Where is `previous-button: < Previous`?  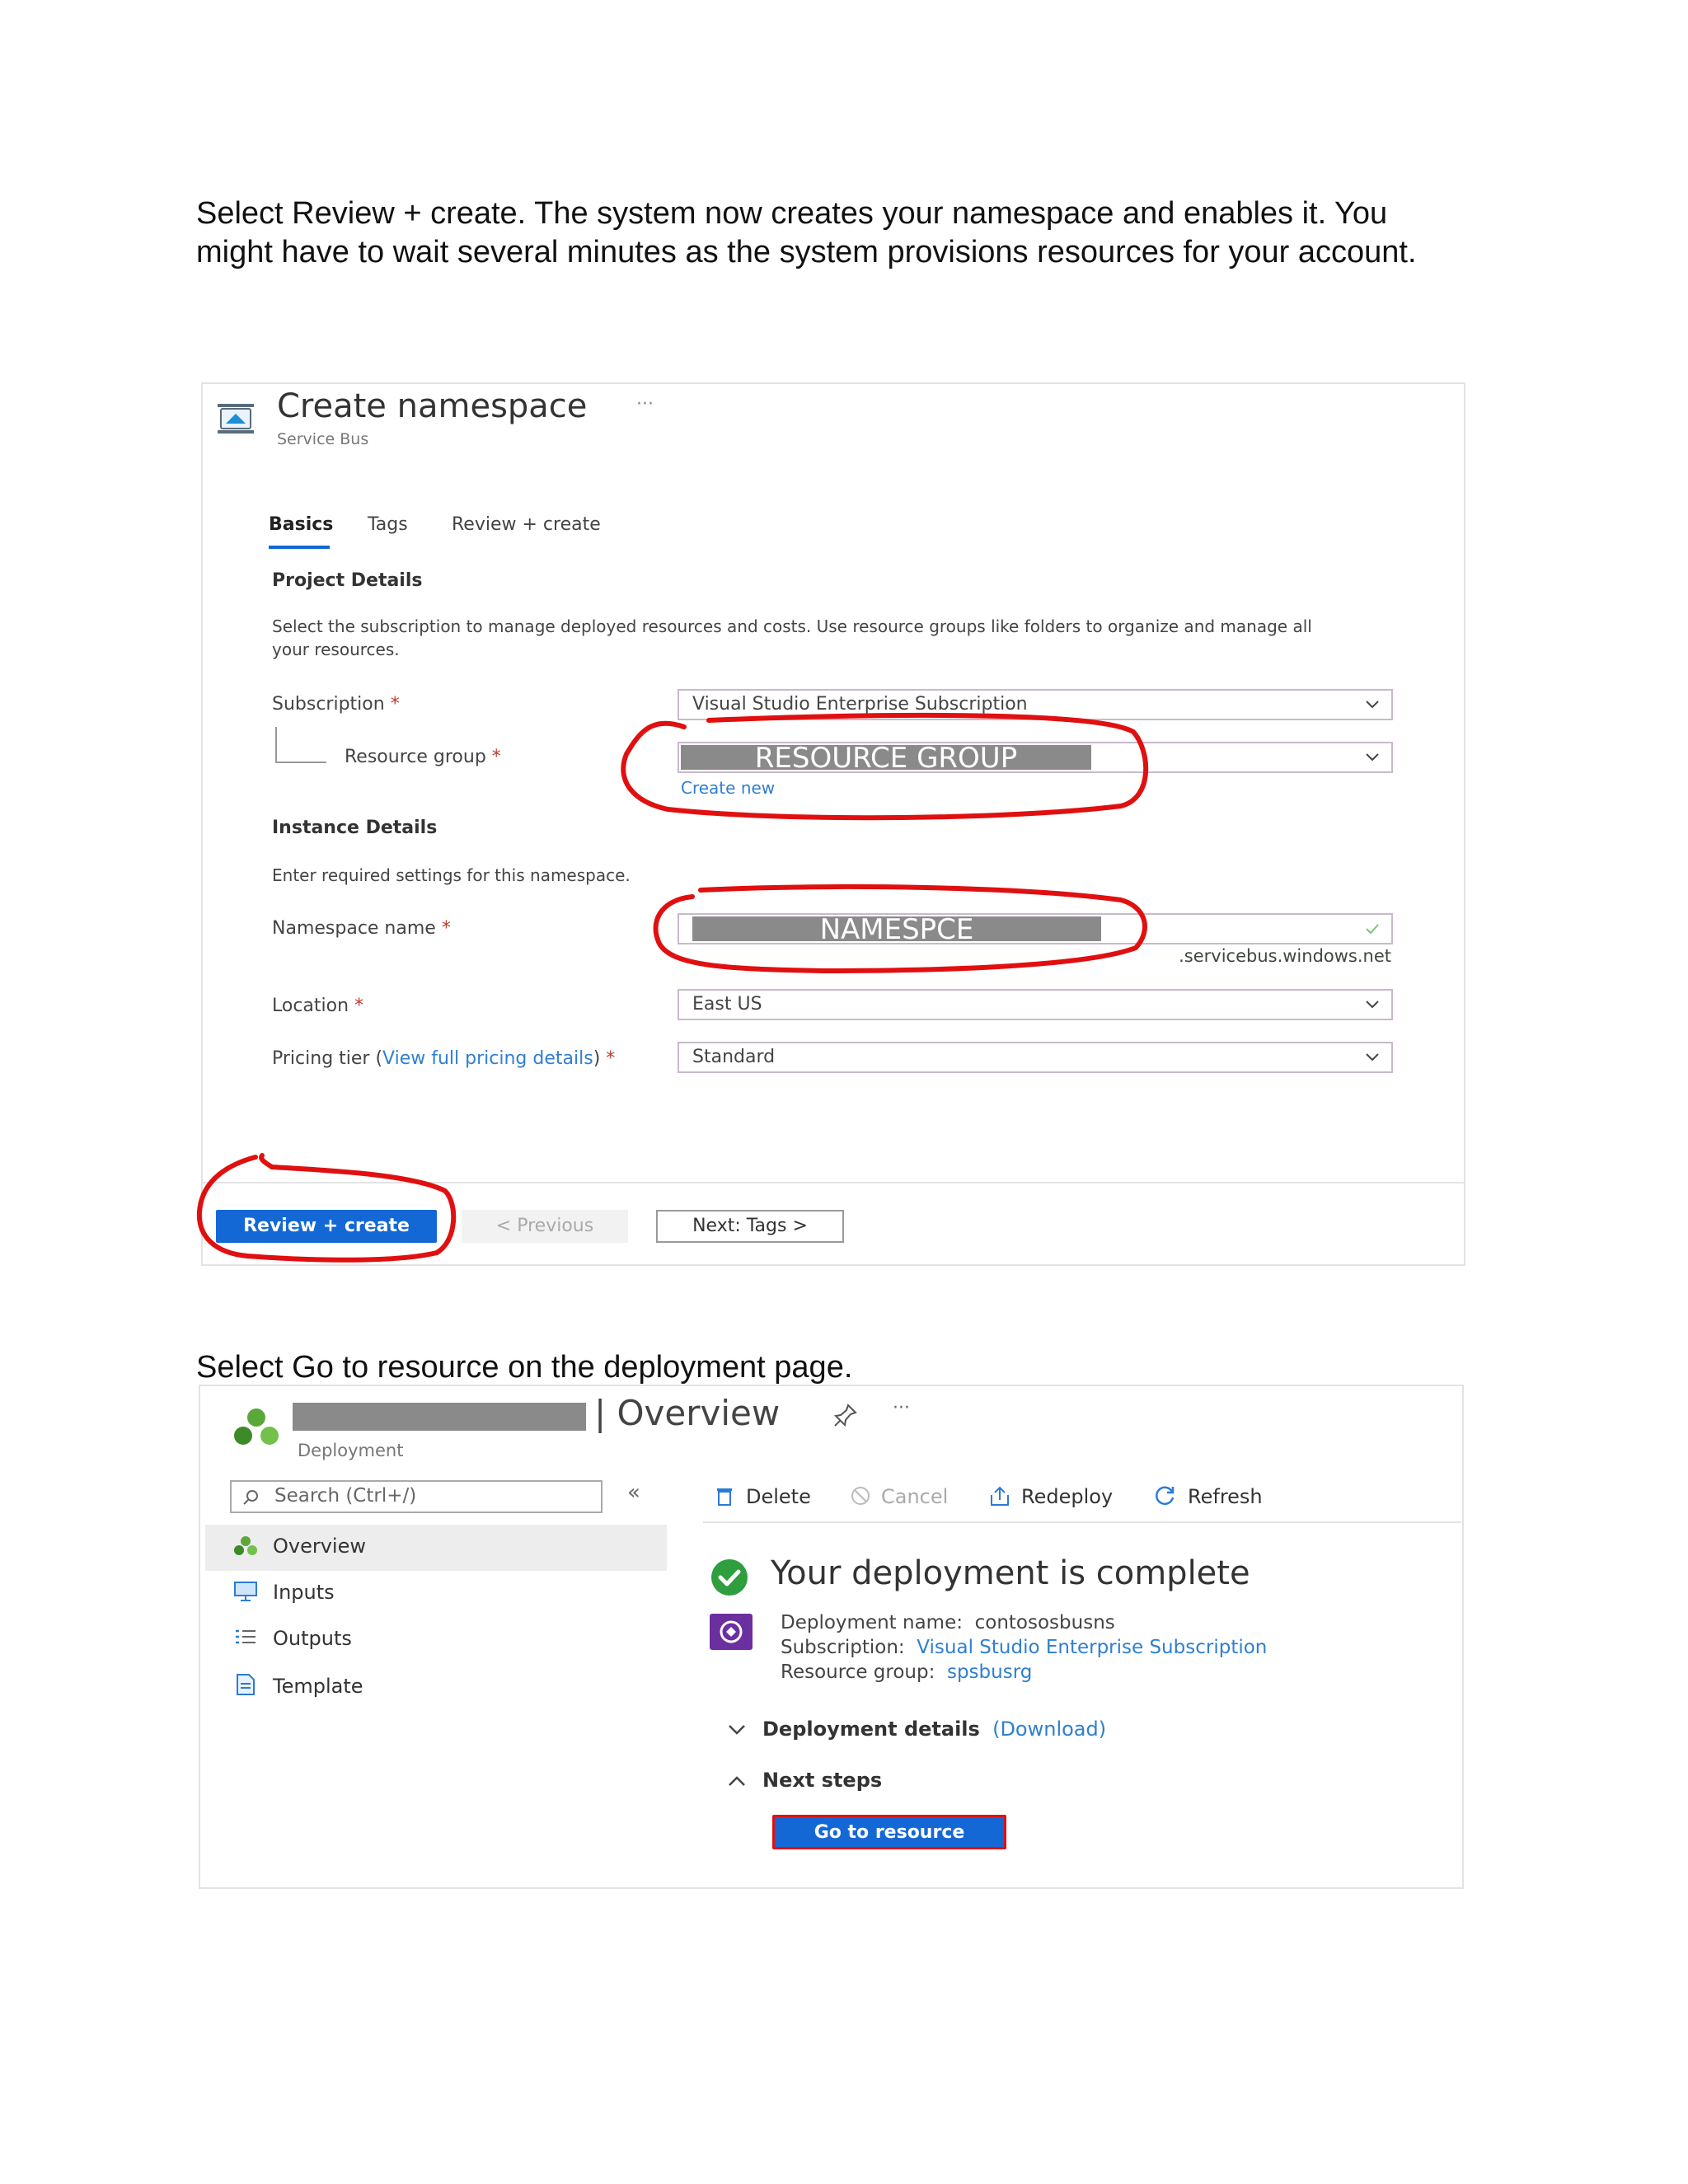 previous-button: < Previous is located at coordinates (545, 1226).